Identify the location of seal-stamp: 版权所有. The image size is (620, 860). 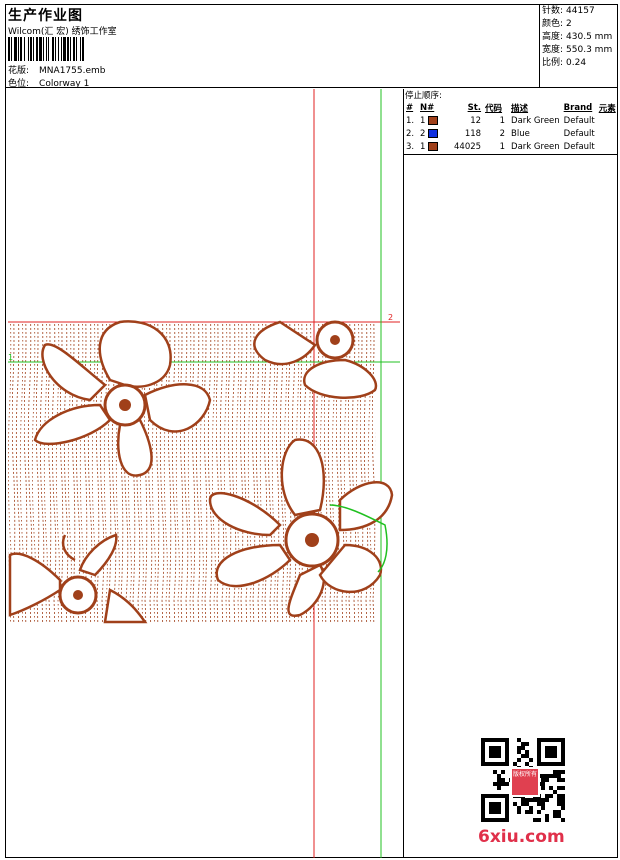
(525, 782).